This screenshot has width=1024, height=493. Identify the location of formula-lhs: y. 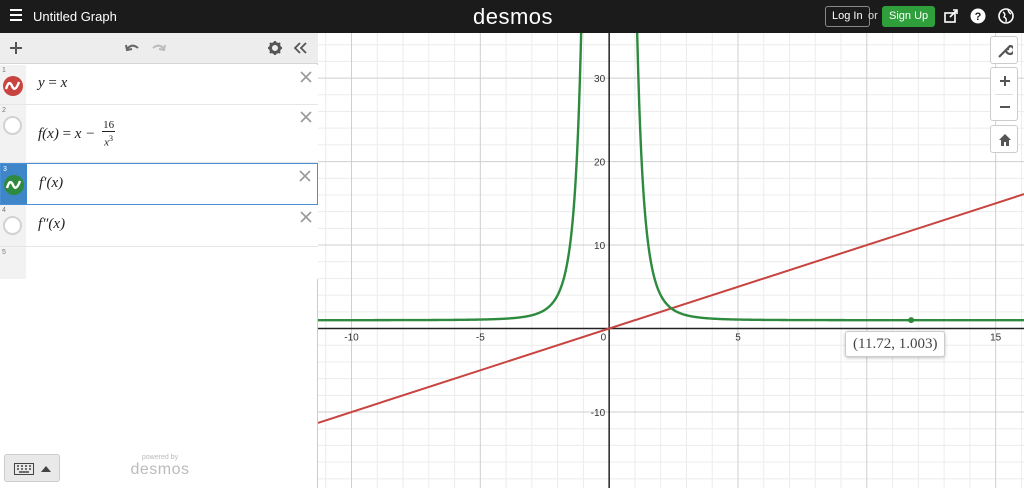
(41, 83).